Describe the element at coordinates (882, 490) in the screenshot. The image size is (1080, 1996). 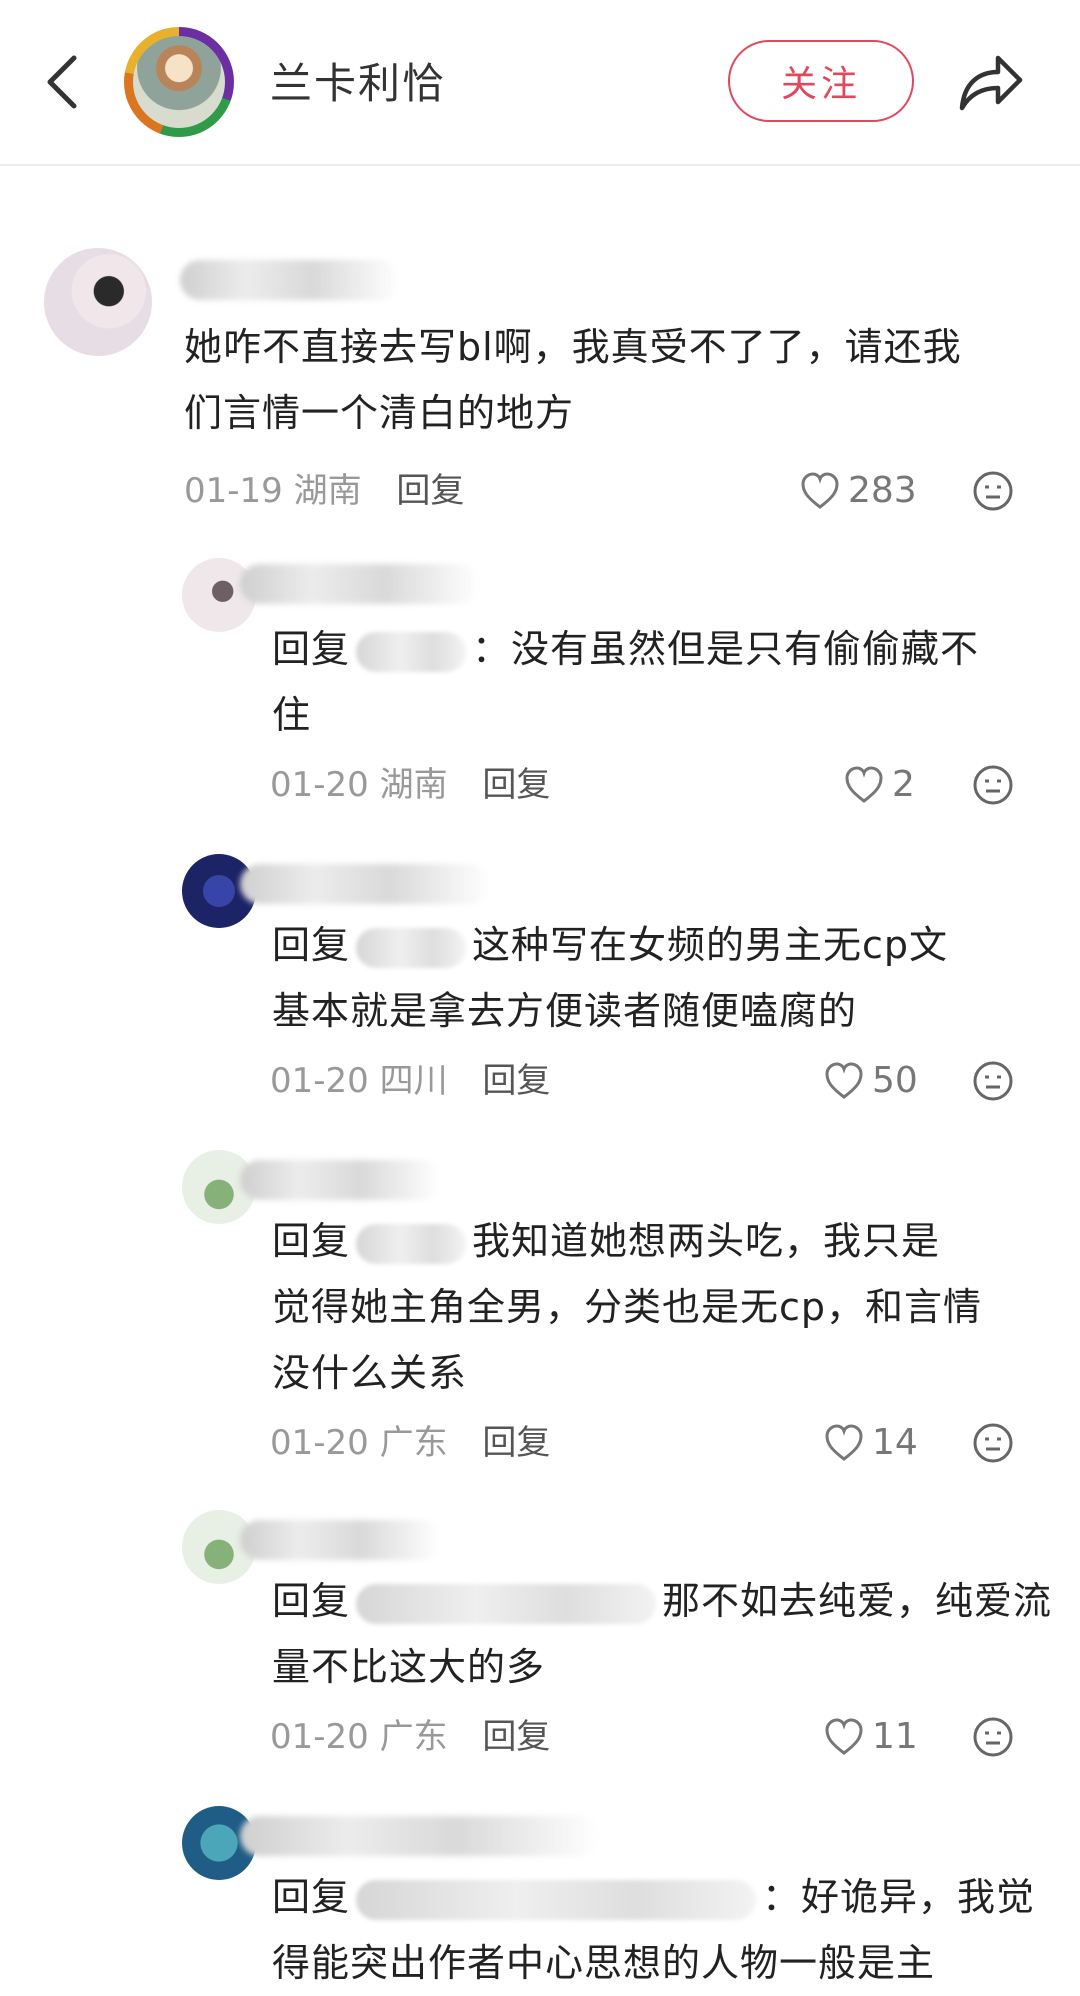
I see `like-count: 283` at that location.